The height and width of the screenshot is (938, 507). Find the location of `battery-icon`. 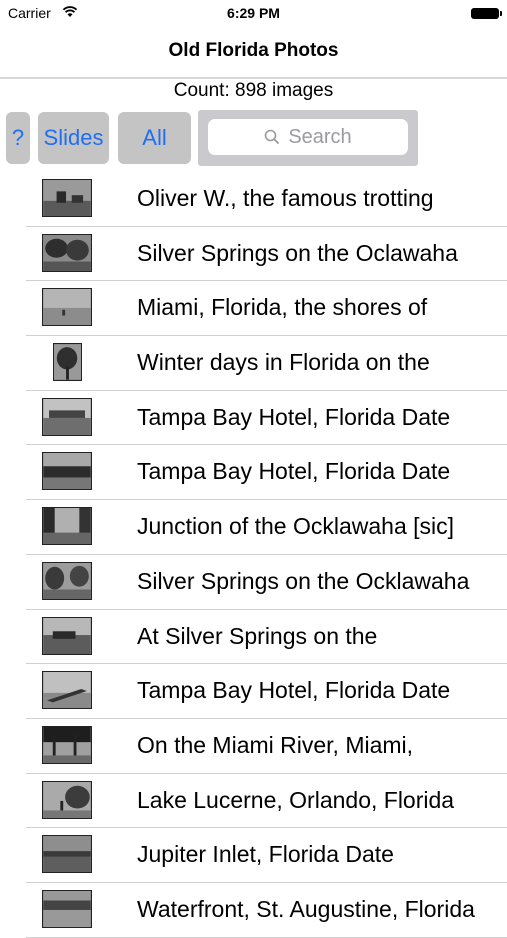

battery-icon is located at coordinates (486, 13).